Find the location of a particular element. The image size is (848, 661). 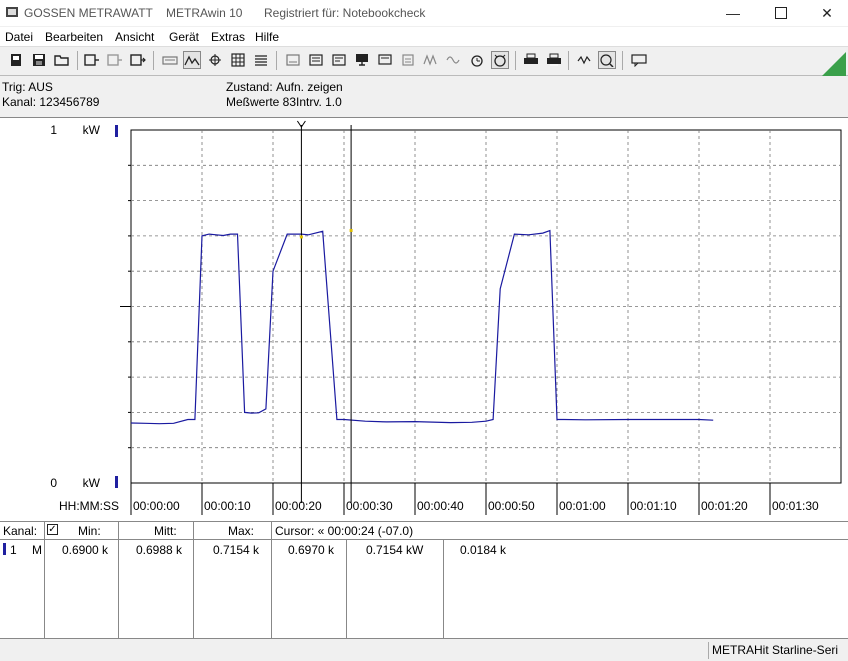

print-setup-button is located at coordinates (554, 60).